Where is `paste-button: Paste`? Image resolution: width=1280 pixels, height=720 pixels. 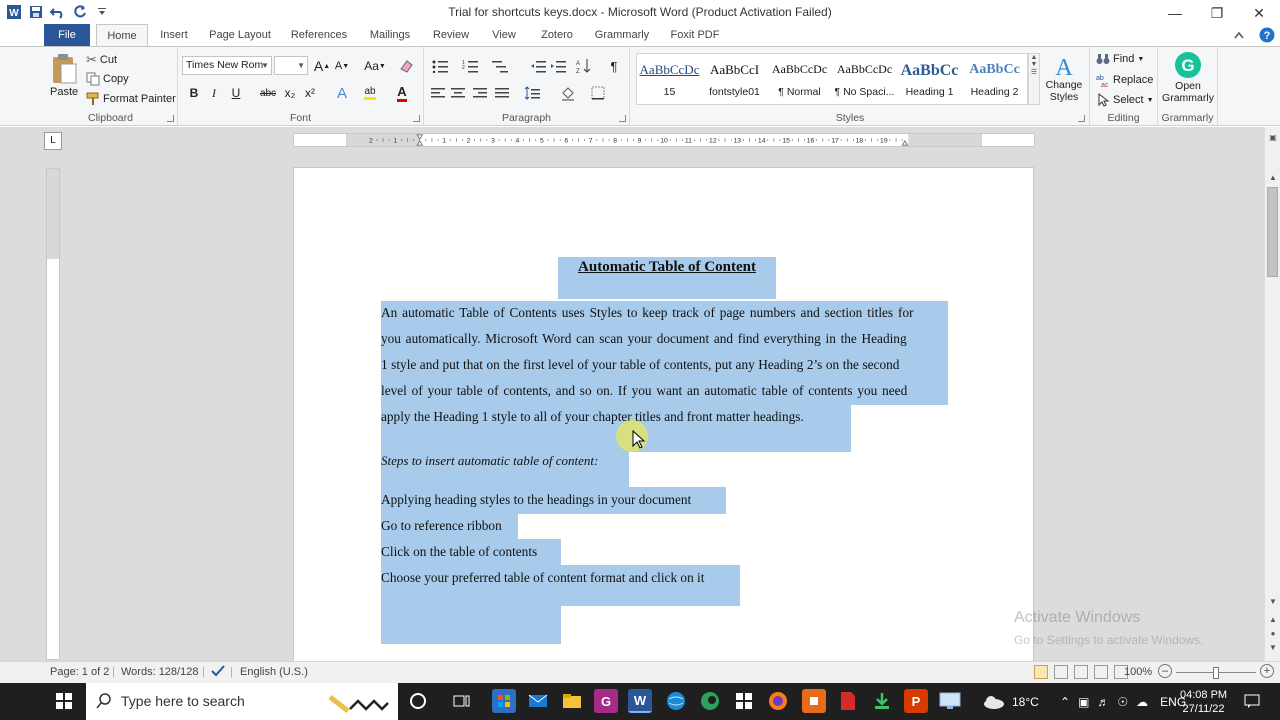
paste-button: Paste is located at coordinates (64, 75).